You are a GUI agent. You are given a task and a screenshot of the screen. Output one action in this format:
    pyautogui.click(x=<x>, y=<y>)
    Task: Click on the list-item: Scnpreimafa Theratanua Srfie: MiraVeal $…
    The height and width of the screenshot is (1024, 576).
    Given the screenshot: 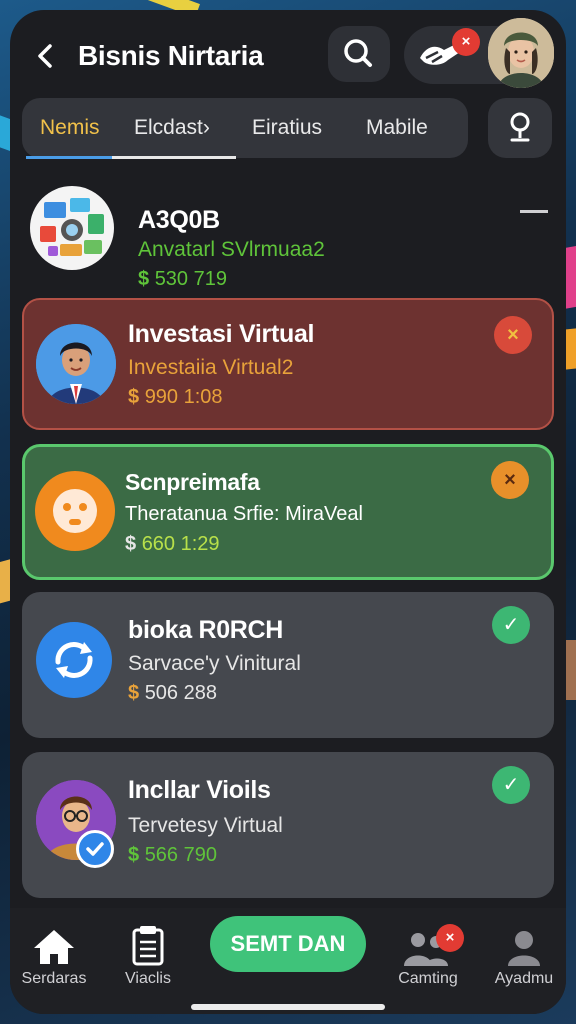 What is the action you would take?
    pyautogui.click(x=288, y=512)
    